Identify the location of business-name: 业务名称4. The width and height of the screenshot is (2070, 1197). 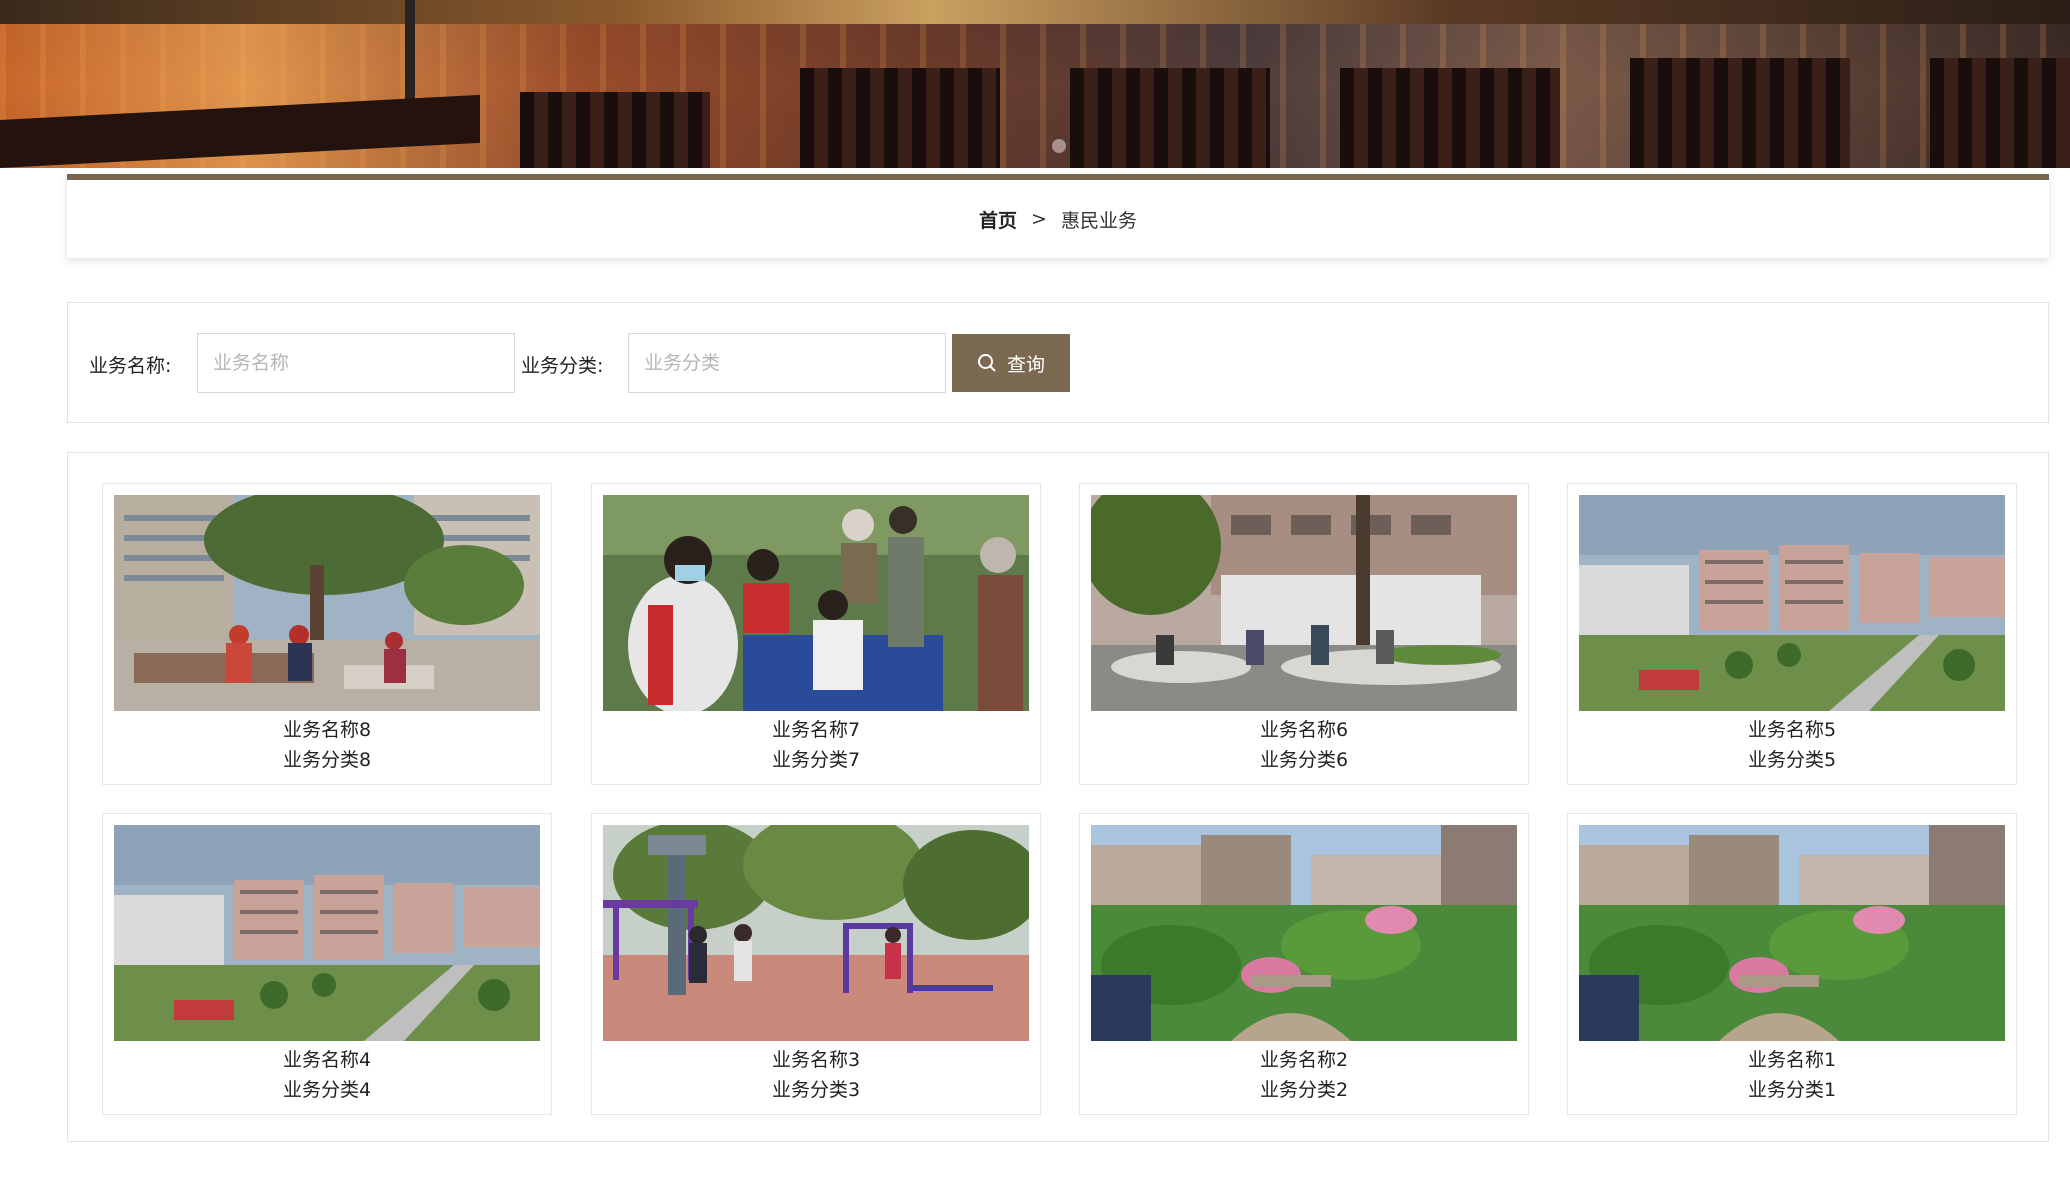
(327, 1060).